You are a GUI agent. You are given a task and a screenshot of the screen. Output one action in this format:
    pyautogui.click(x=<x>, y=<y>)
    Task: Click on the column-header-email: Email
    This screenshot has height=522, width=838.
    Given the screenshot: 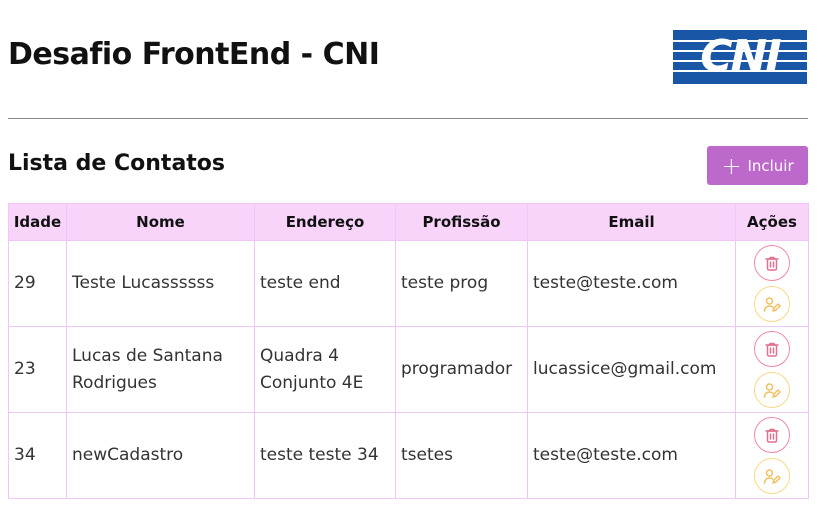 What is the action you would take?
    pyautogui.click(x=631, y=222)
    